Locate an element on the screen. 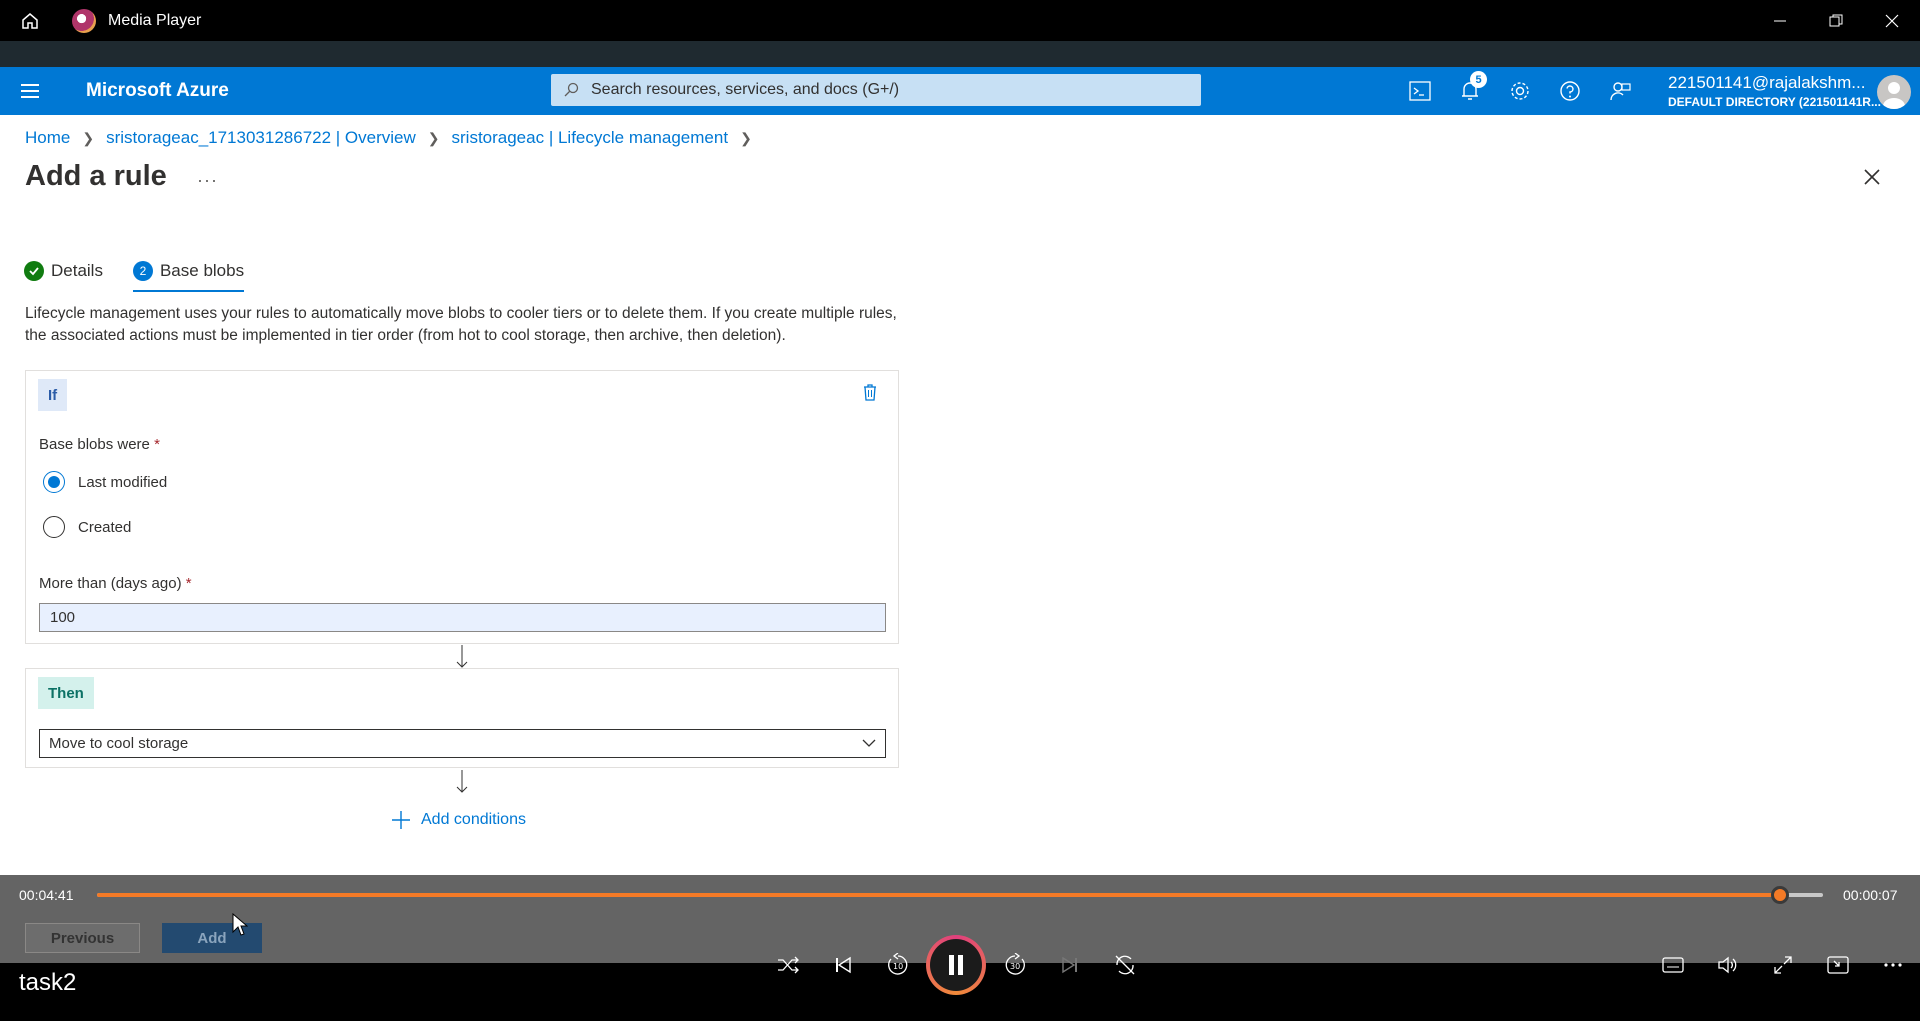  tab-base-blobs-label: Base blobs is located at coordinates (202, 270).